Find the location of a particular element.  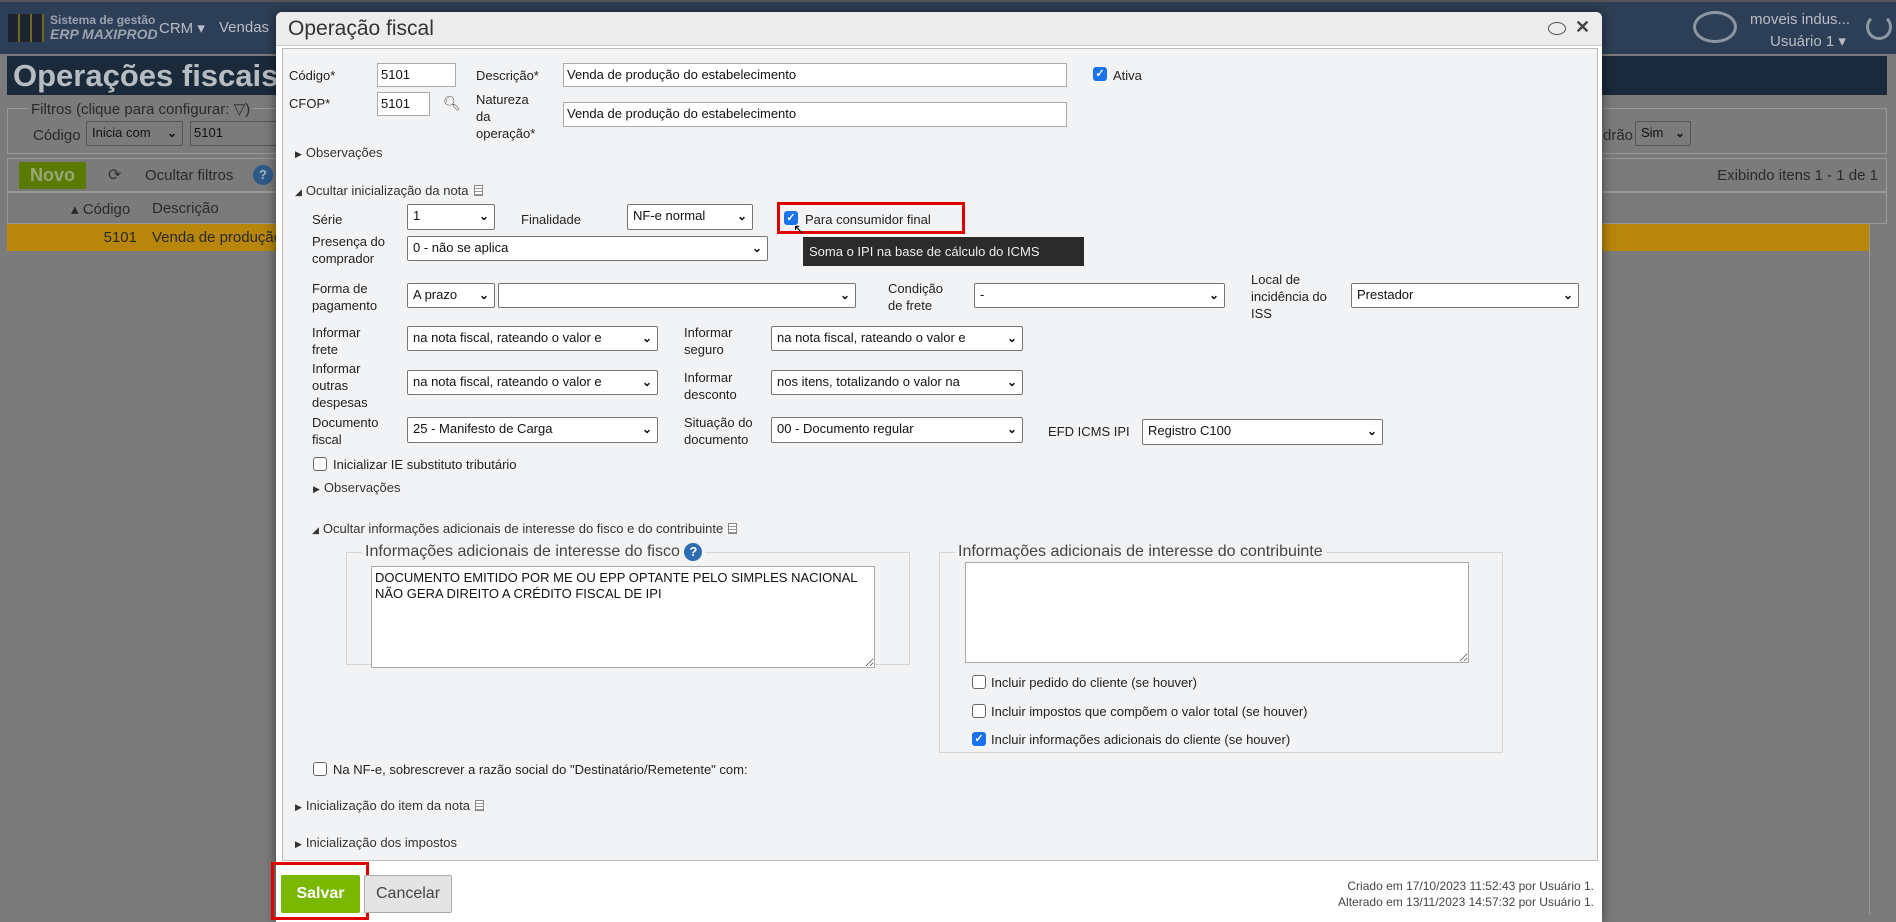

local-iss-label: Local de incidência do ISS is located at coordinates (1289, 296).